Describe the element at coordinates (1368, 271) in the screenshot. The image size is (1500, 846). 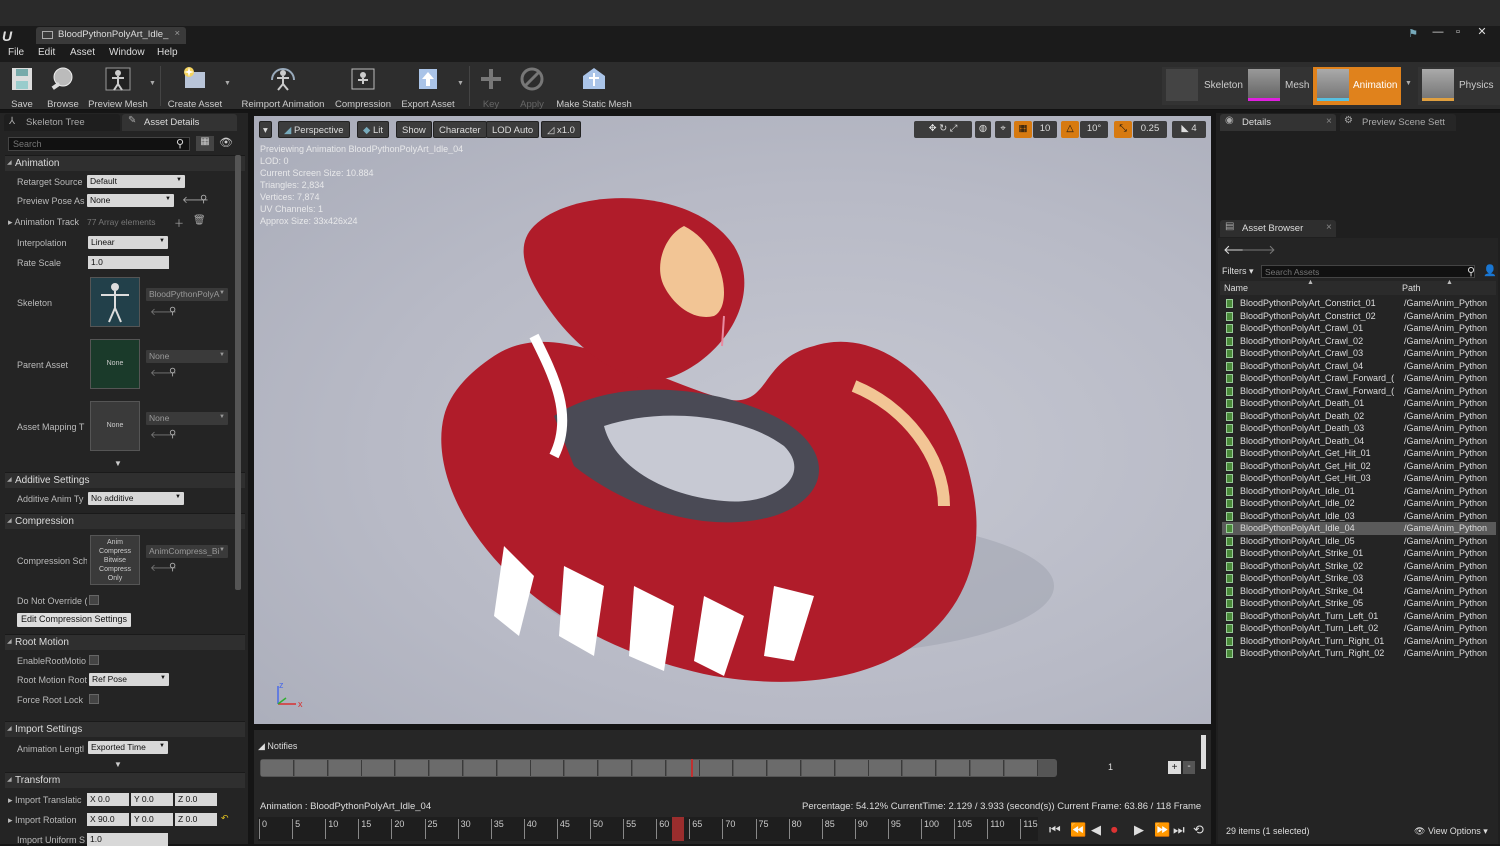
I see `asset-search-input` at that location.